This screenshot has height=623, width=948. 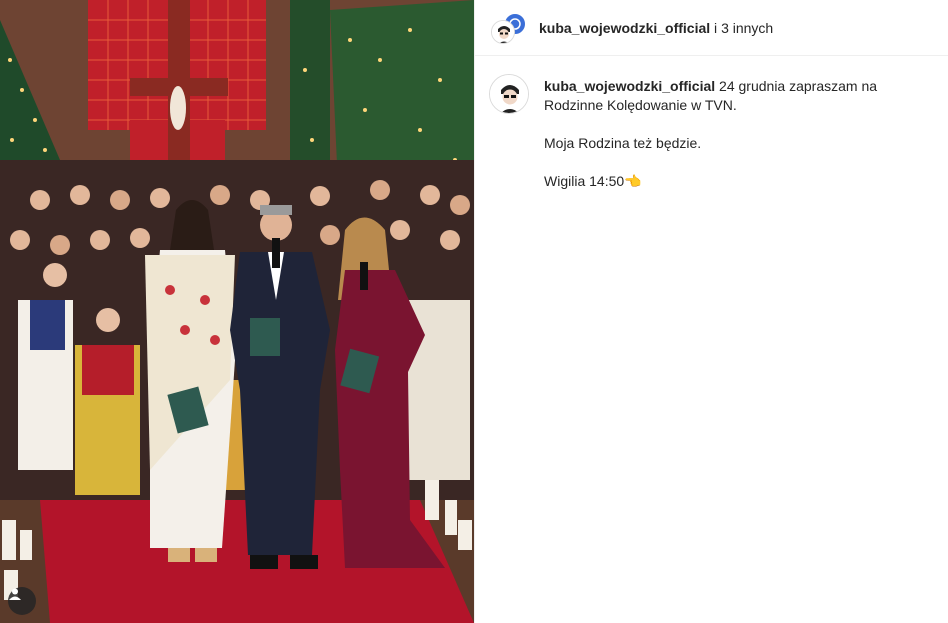 What do you see at coordinates (624, 28) in the screenshot?
I see `header-username-link: kuba_wojewodzki_official` at bounding box center [624, 28].